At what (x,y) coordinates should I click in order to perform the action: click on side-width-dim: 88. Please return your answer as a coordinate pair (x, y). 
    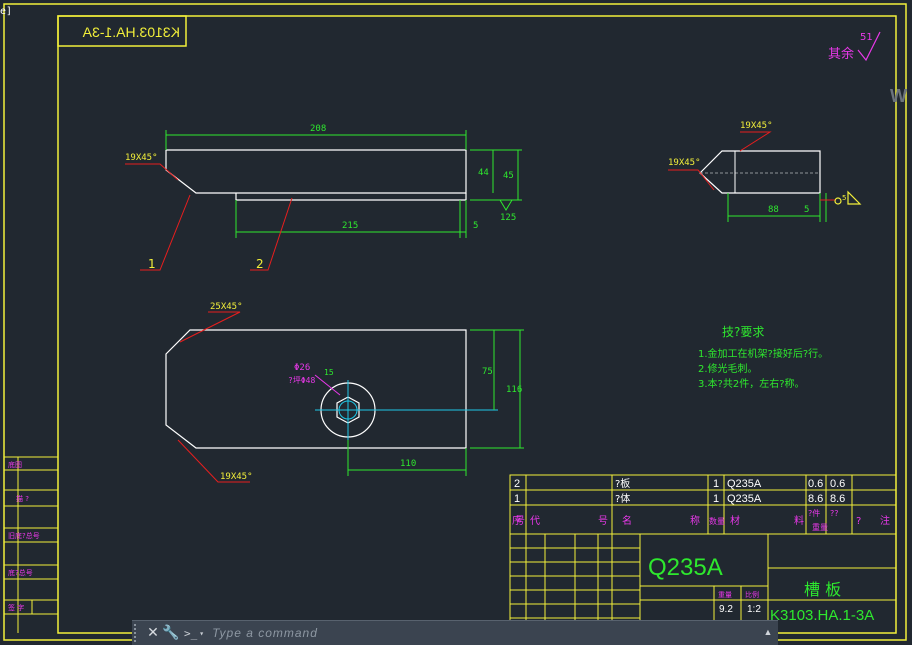
    Looking at the image, I should click on (773, 210).